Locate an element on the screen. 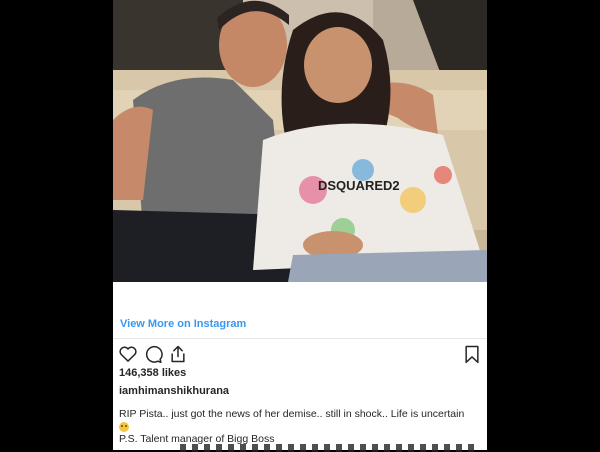 This screenshot has width=600, height=452. sad-face-emoji-icon is located at coordinates (124, 427).